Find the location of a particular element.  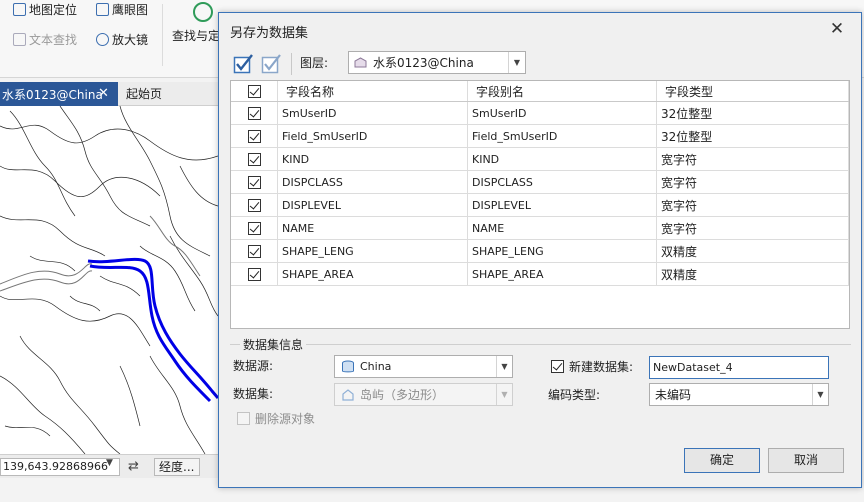

table-row: NAME NAME 宽字符 is located at coordinates (540, 228).